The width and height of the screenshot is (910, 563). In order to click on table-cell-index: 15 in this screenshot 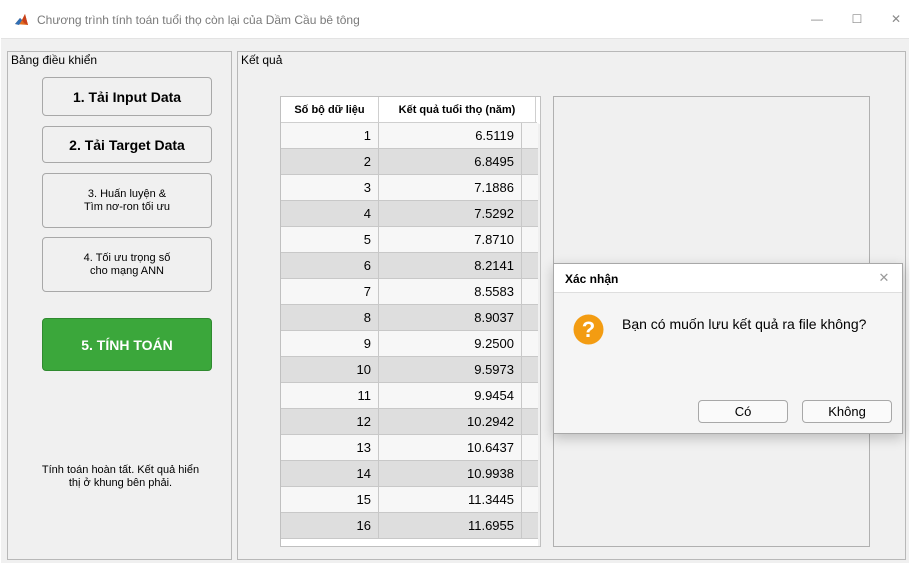, I will do `click(330, 499)`.